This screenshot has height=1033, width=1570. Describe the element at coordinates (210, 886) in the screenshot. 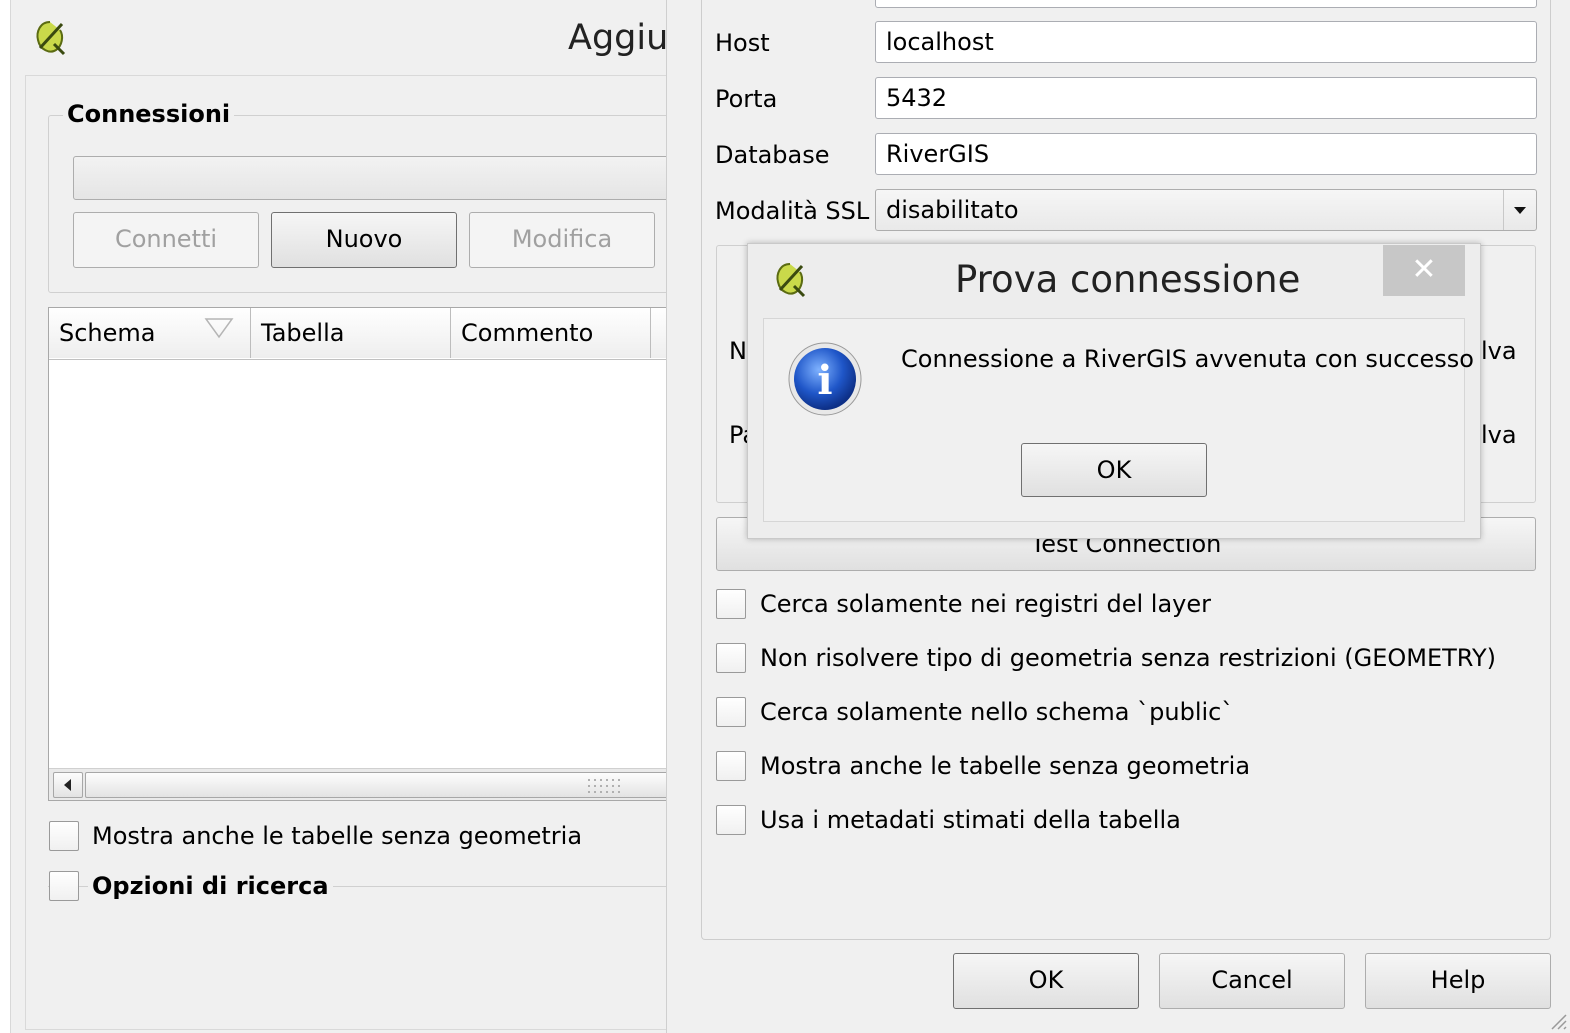

I see `search-options-label: Opzioni di ricerca` at that location.